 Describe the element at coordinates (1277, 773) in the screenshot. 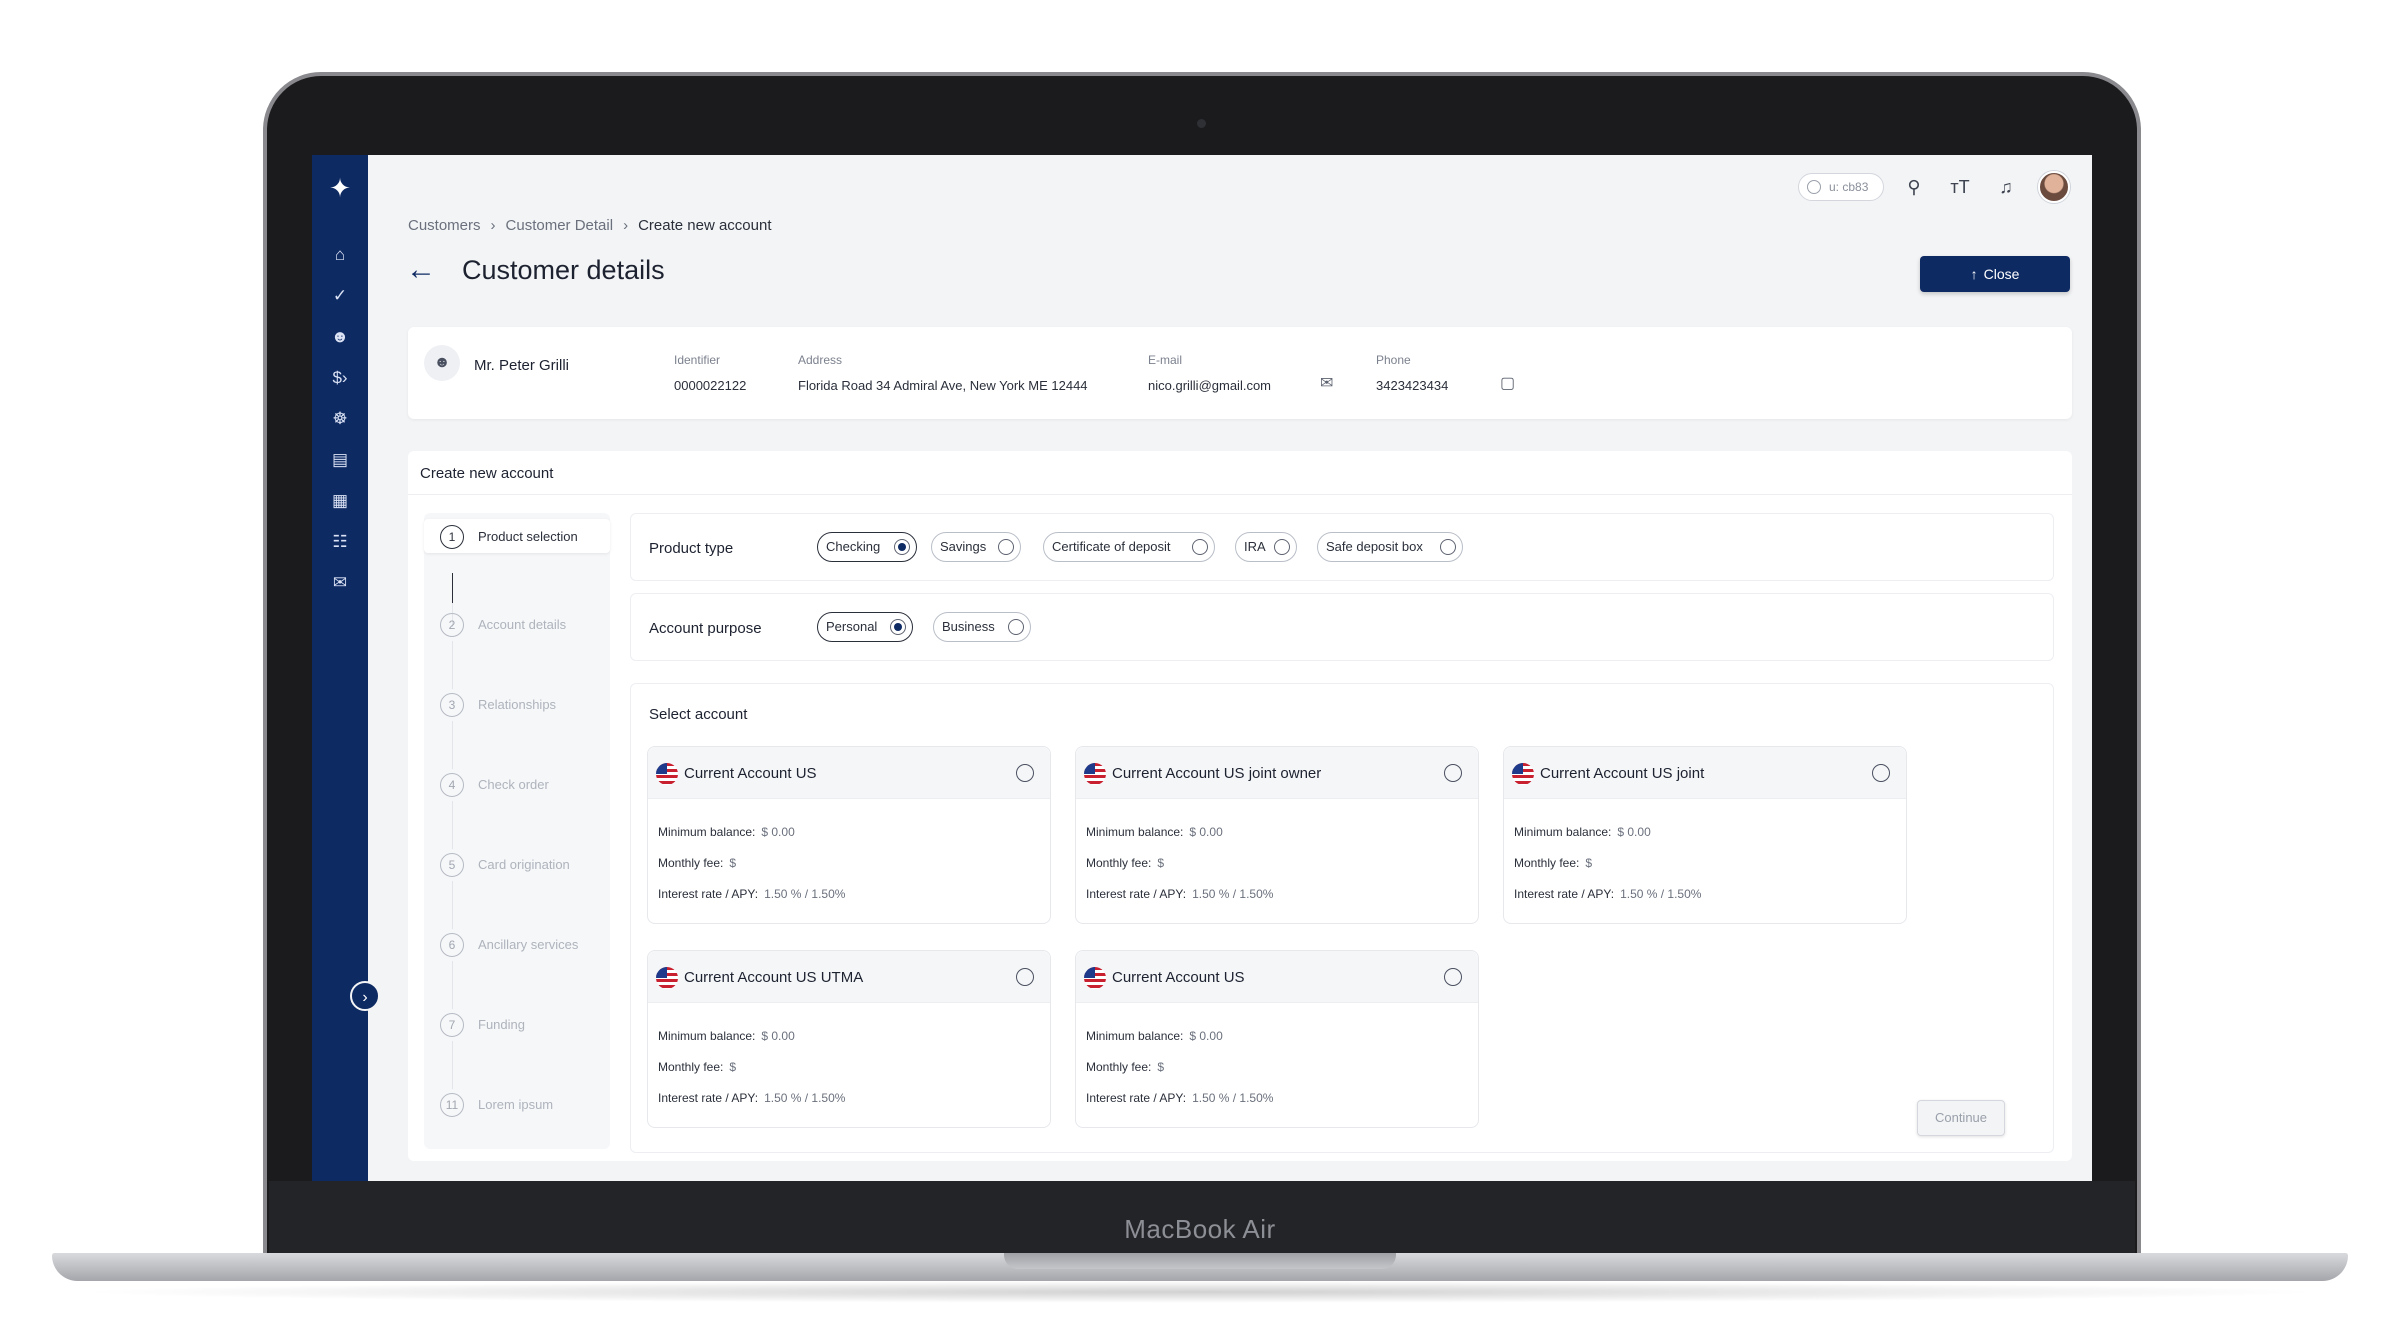

I see `account-card-header: Current Account US joint owner` at that location.